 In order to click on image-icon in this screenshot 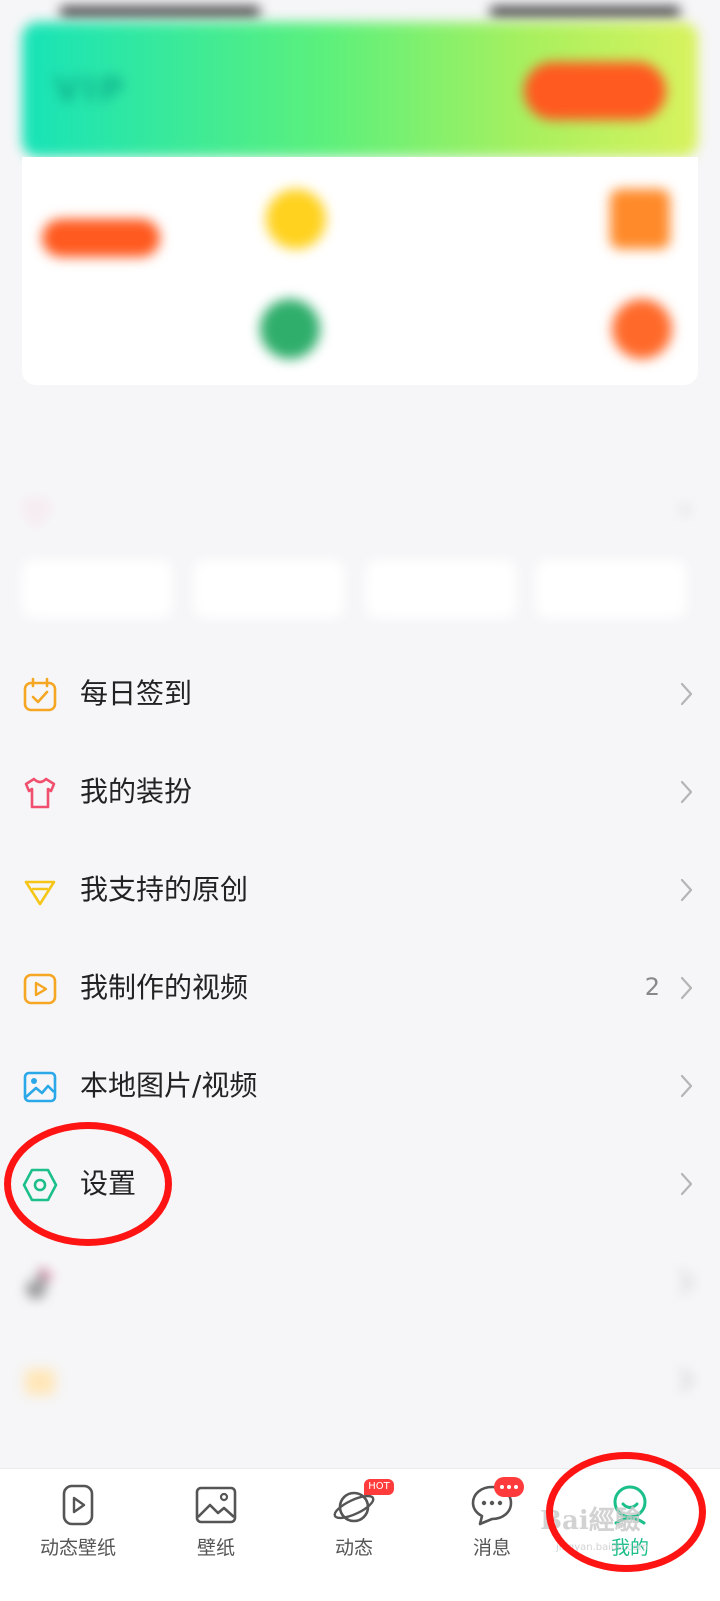, I will do `click(40, 1087)`.